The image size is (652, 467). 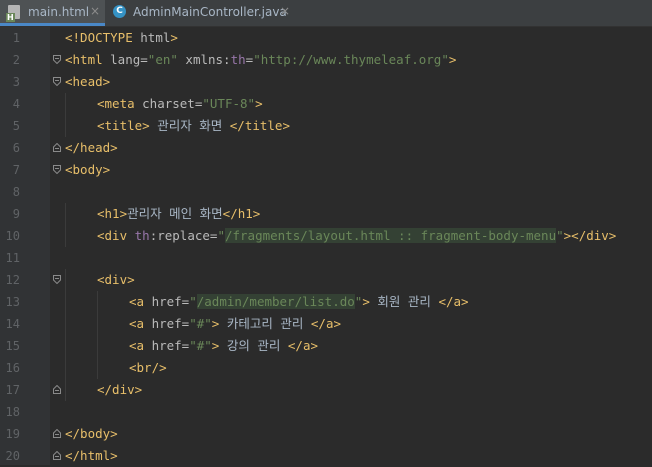 I want to click on code-line: 1 <!DOCTYPE html>, so click(x=326, y=38).